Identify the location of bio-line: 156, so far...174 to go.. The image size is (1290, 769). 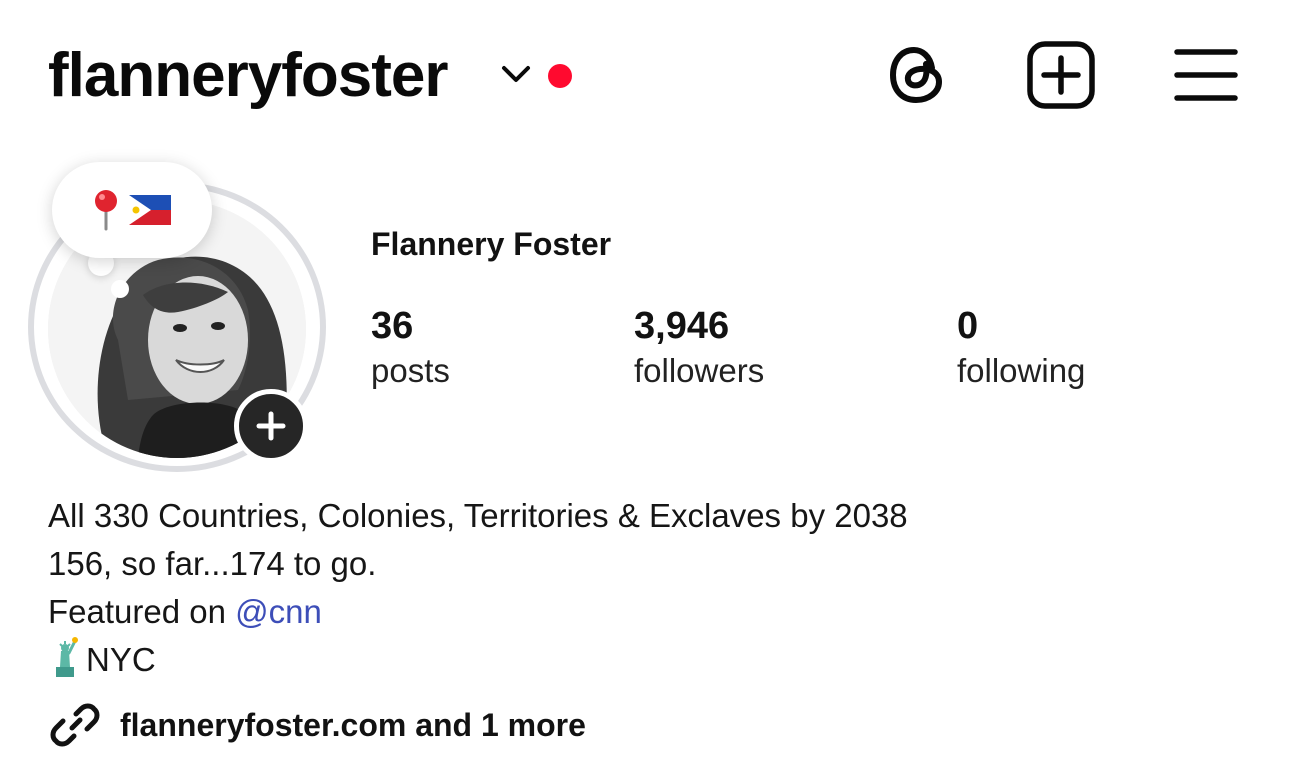
(212, 563).